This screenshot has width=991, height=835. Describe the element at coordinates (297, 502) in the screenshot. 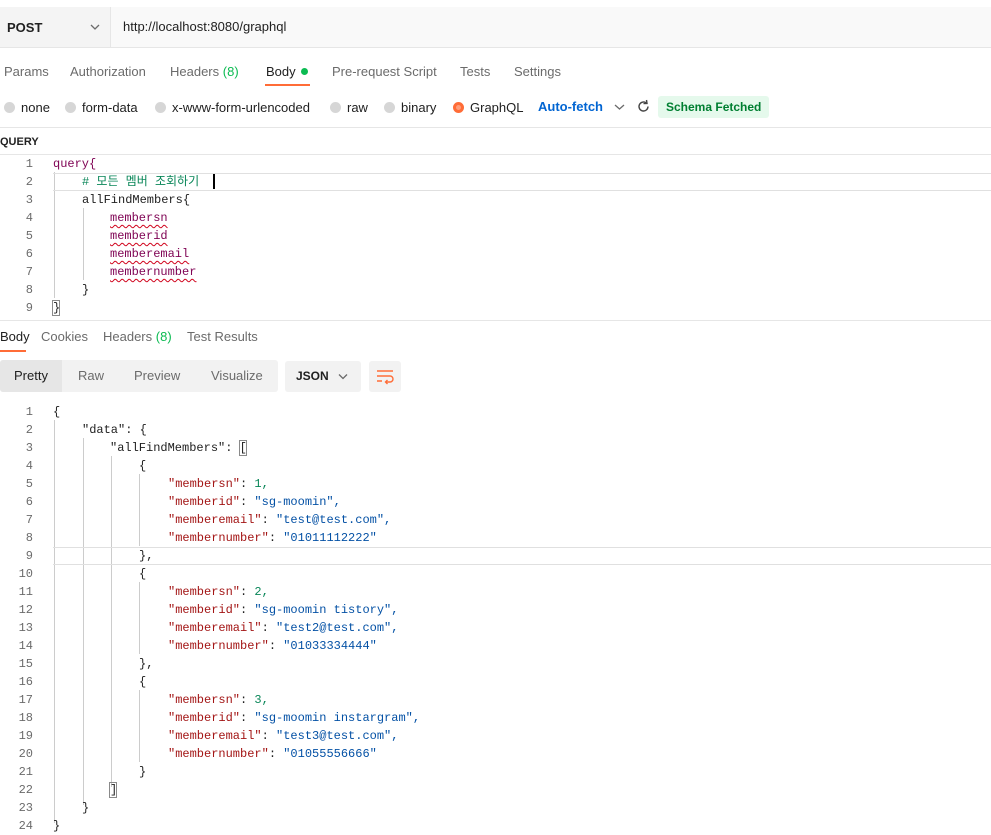

I see `json-value: "sg-moomin",` at that location.